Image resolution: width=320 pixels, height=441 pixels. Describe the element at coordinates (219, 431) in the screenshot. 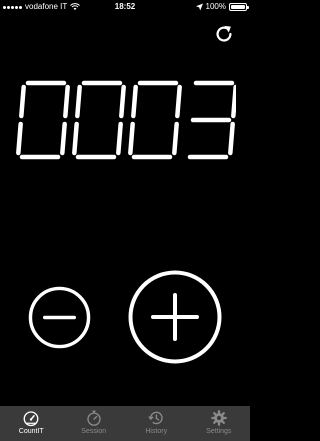

I see `tab-label: Settings` at that location.